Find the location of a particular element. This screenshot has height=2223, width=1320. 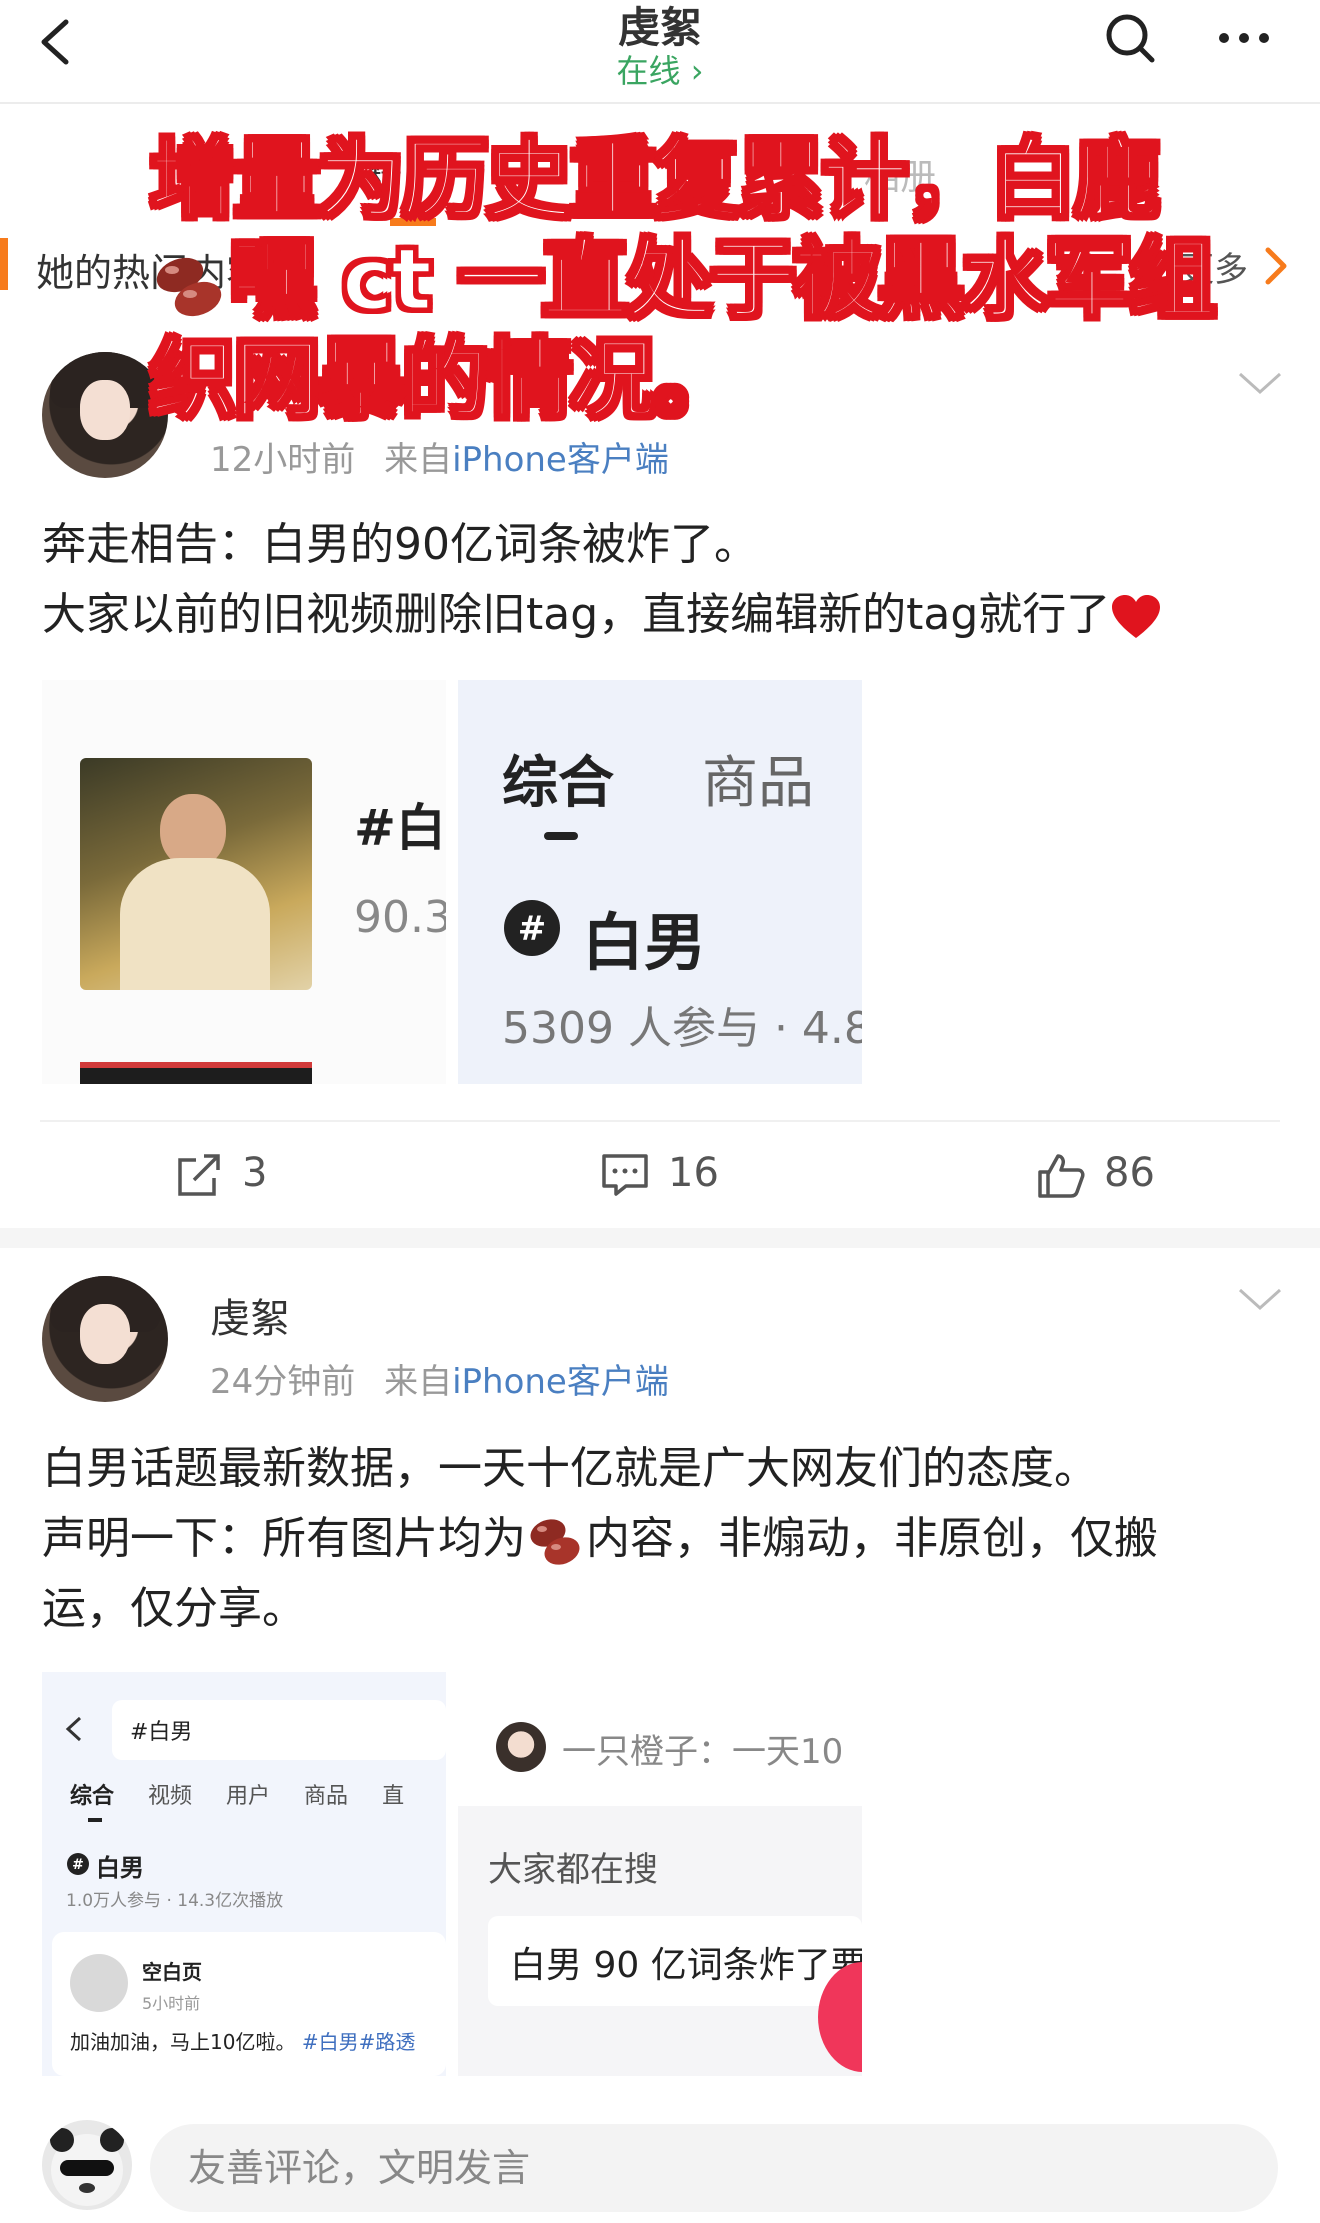

top-nav-bar: 虔絮 在线 › is located at coordinates (660, 52).